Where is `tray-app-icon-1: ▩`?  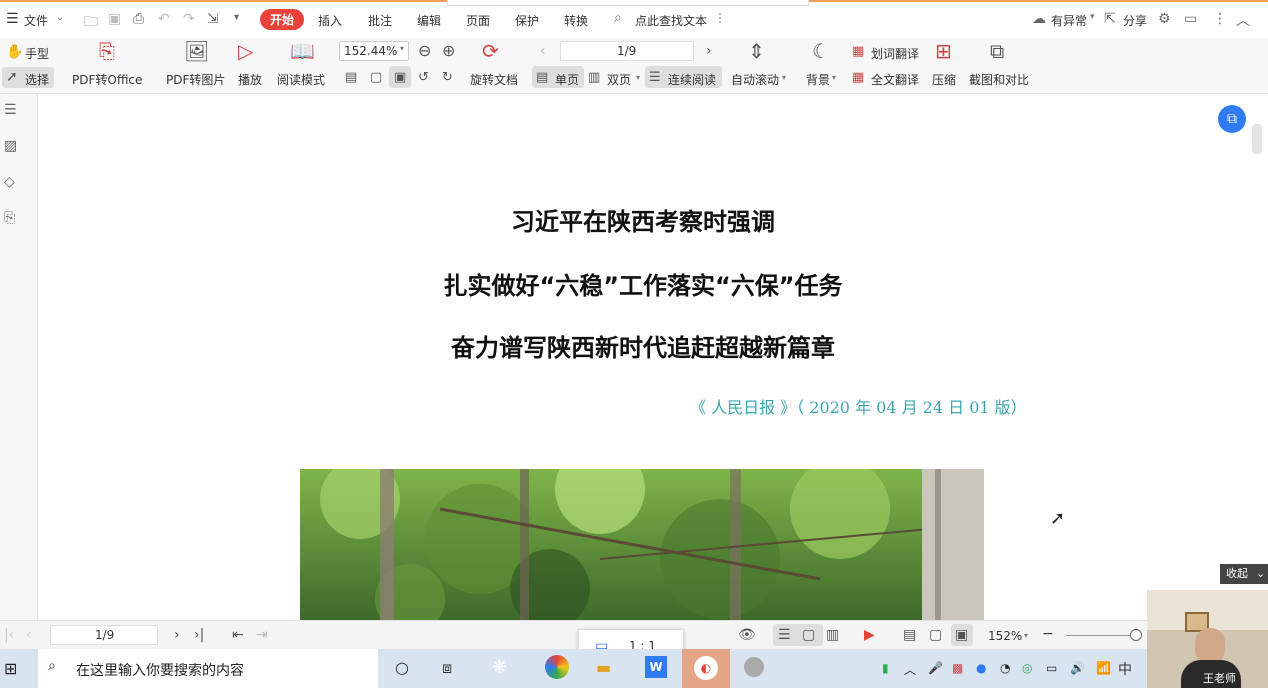 tray-app-icon-1: ▩ is located at coordinates (957, 668).